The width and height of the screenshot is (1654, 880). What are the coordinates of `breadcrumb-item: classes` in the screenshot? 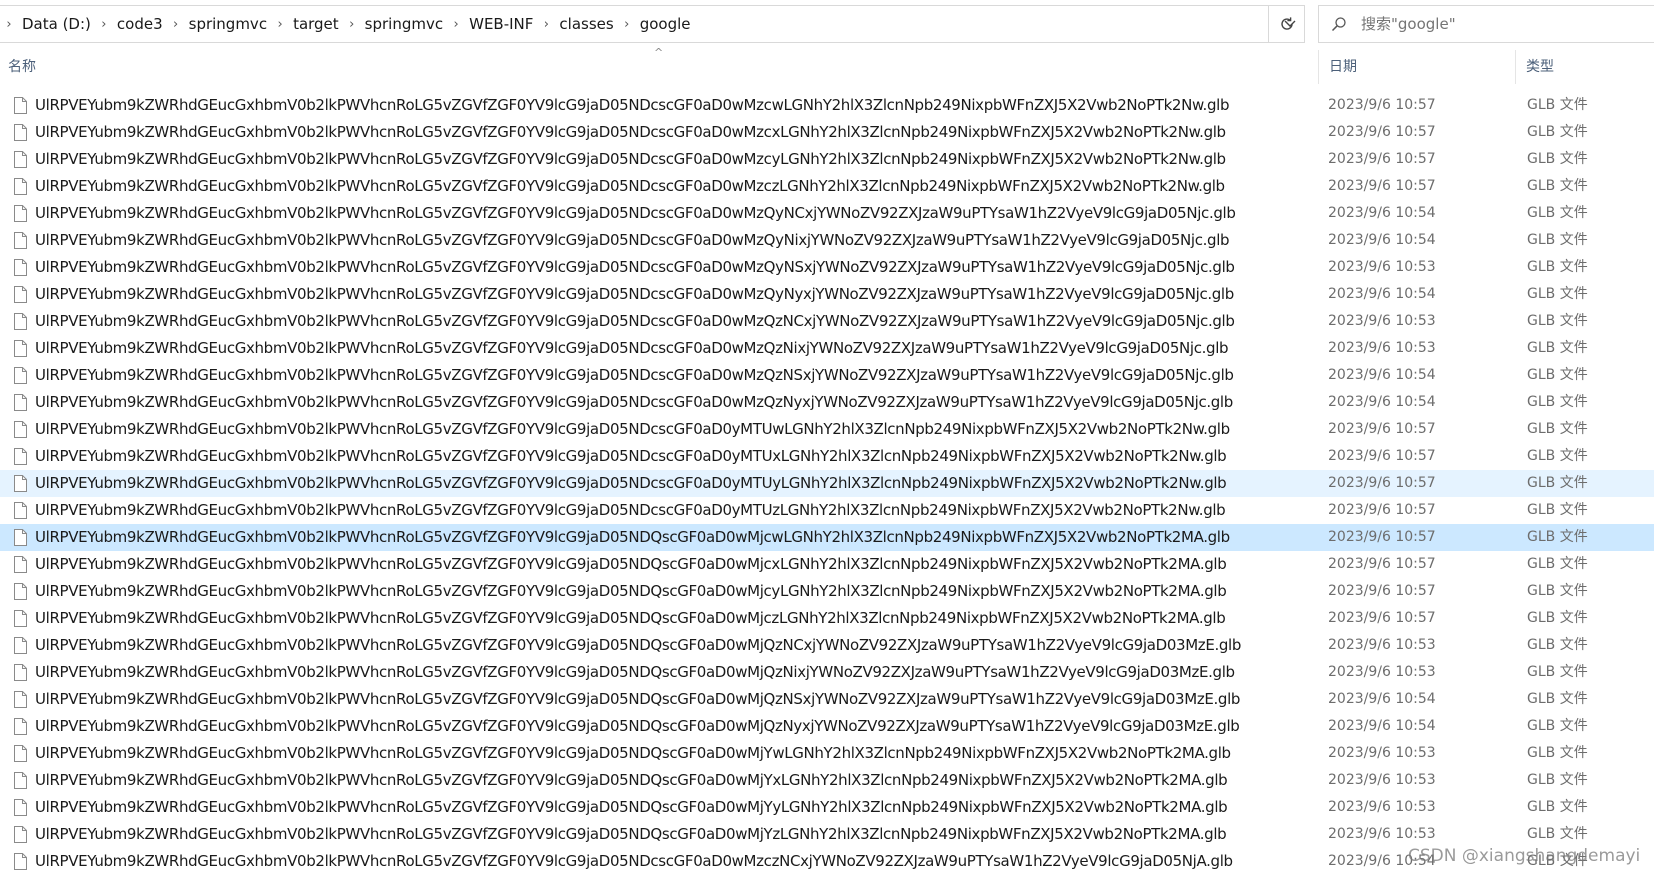 It's located at (586, 24).